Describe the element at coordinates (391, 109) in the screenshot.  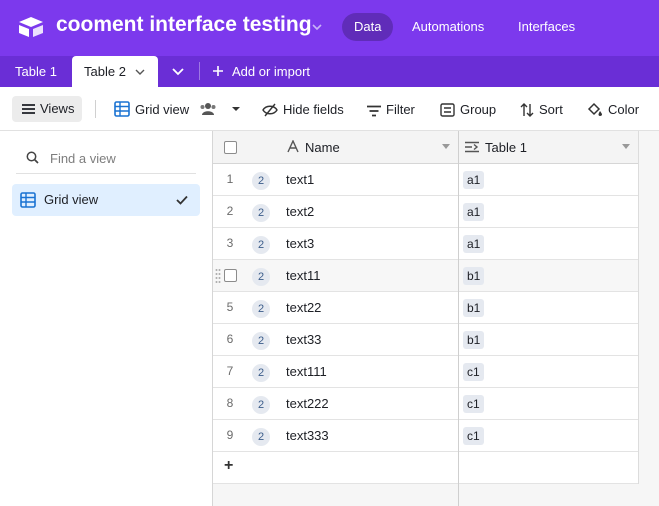
I see `filter-button: Filter` at that location.